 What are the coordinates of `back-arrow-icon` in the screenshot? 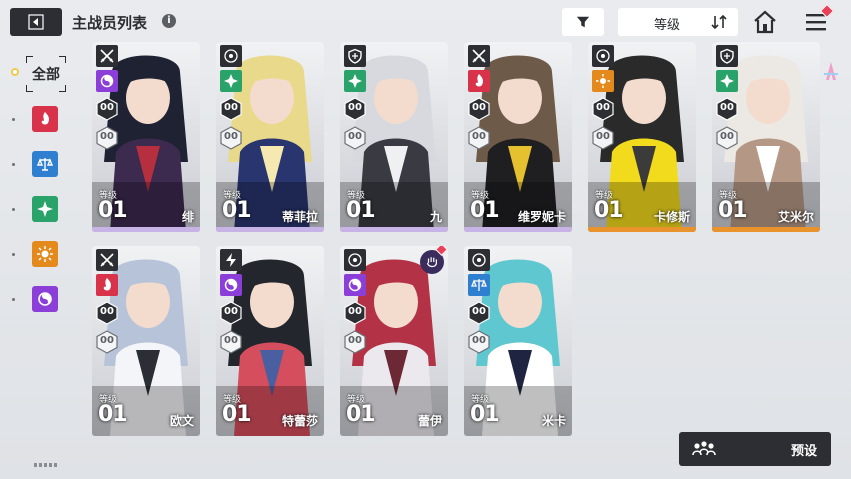 It's located at (36, 22).